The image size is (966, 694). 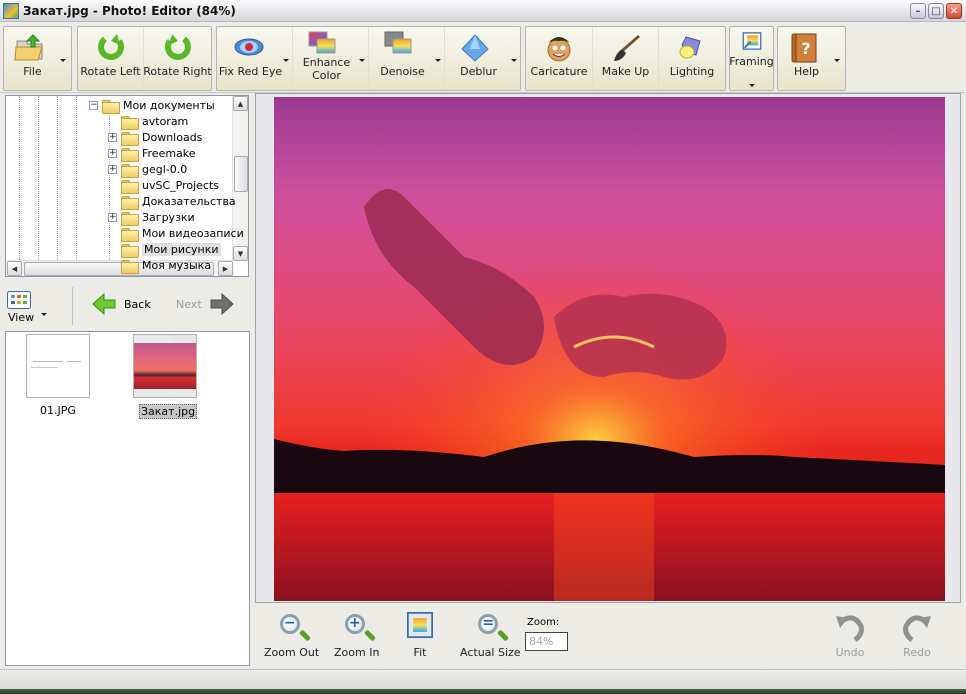 I want to click on undo-icon, so click(x=850, y=628).